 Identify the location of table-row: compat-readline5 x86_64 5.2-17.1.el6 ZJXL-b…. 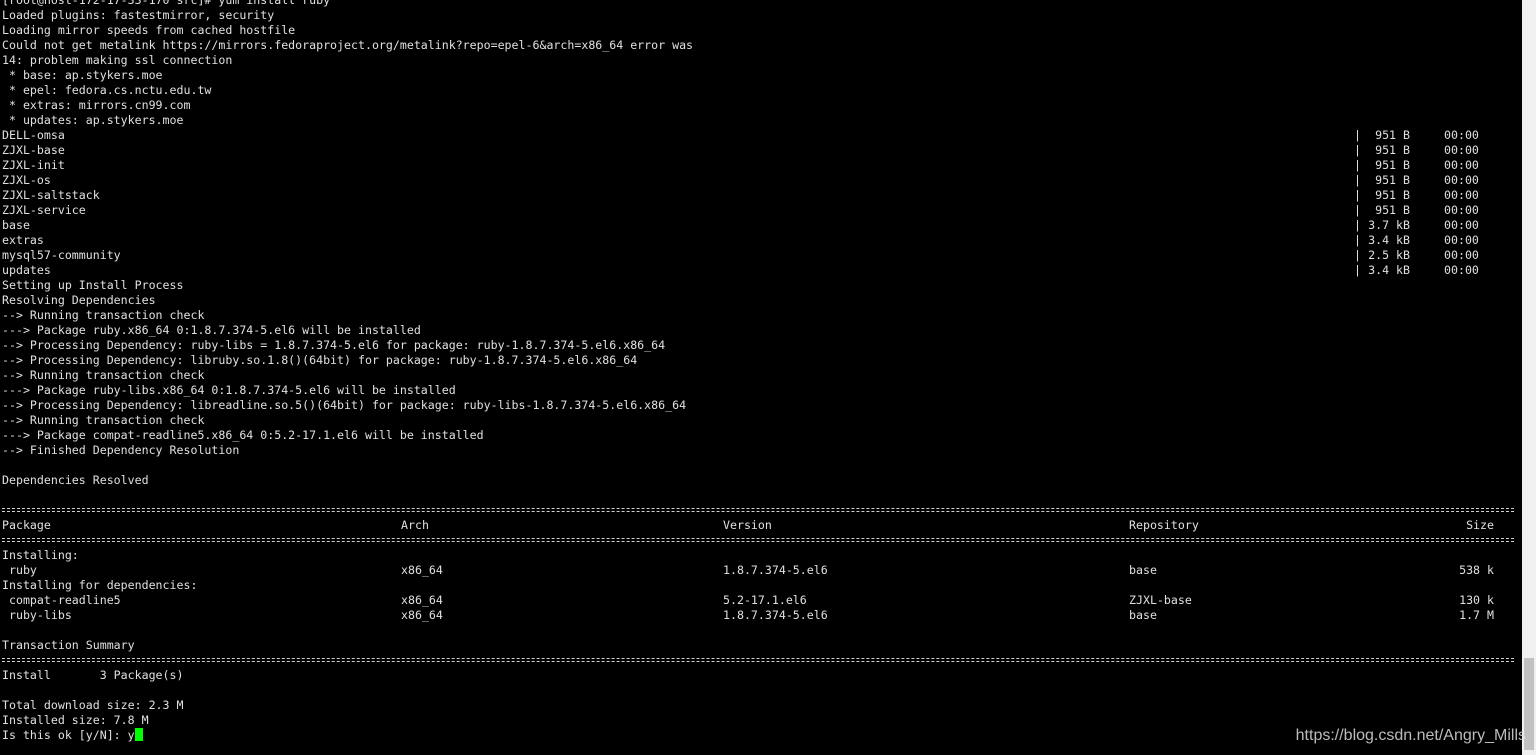
(761, 600).